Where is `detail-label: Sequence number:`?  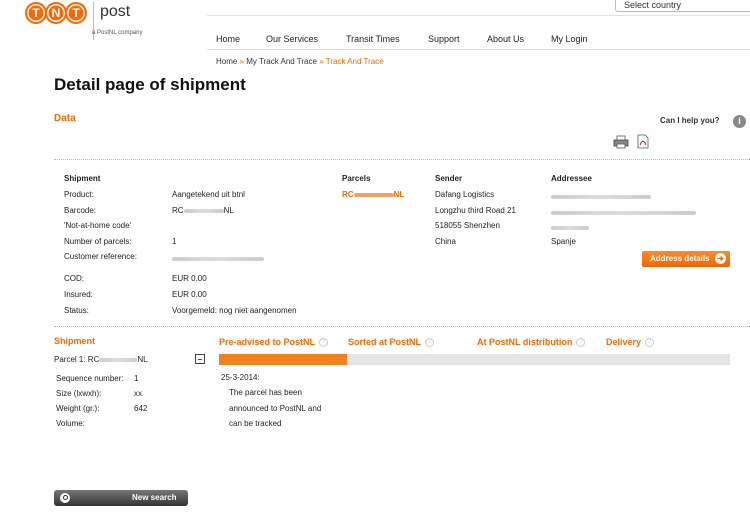 detail-label: Sequence number: is located at coordinates (90, 378).